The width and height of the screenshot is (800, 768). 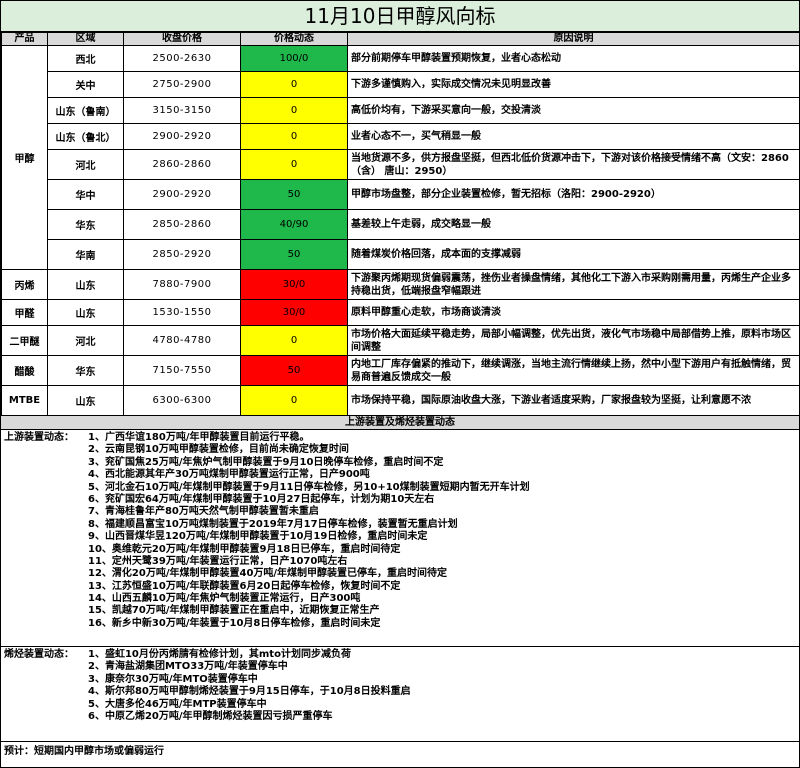 What do you see at coordinates (400, 562) in the screenshot?
I see `list-item: 11、定州天鹭39万吨/年装置运行正常，日产1070吨左右` at bounding box center [400, 562].